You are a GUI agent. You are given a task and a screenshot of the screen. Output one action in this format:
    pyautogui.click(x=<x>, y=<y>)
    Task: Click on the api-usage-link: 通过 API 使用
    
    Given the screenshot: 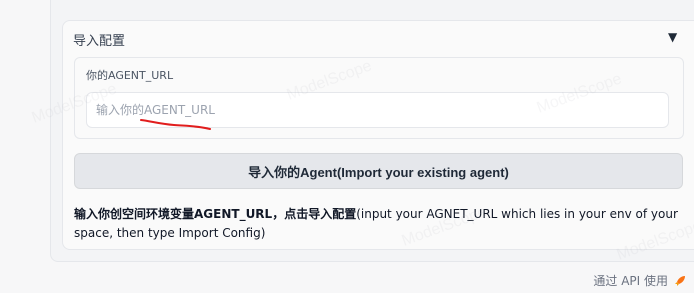 What is the action you would take?
    pyautogui.click(x=639, y=280)
    